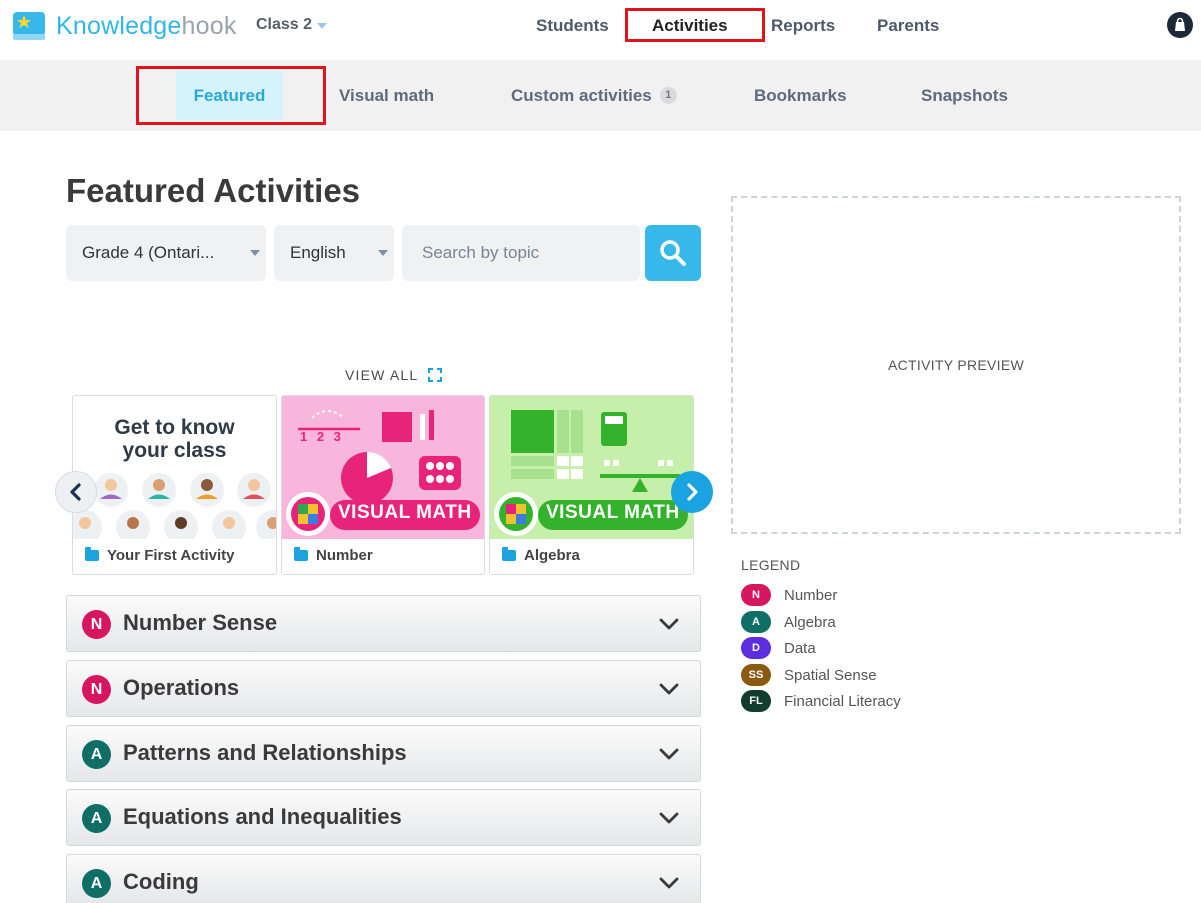 The width and height of the screenshot is (1201, 903). I want to click on language-select: English, so click(334, 253).